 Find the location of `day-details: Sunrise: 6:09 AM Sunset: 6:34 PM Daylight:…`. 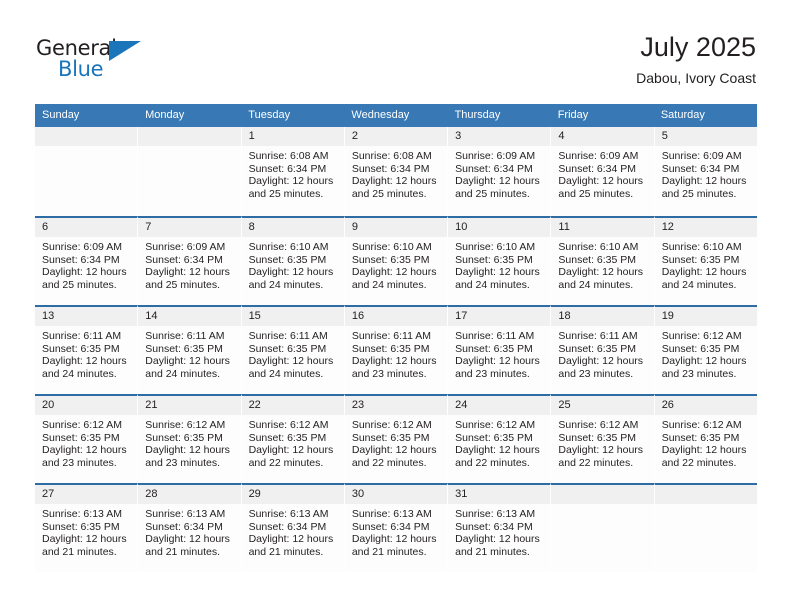

day-details: Sunrise: 6:09 AM Sunset: 6:34 PM Daylight:… is located at coordinates (602, 173).